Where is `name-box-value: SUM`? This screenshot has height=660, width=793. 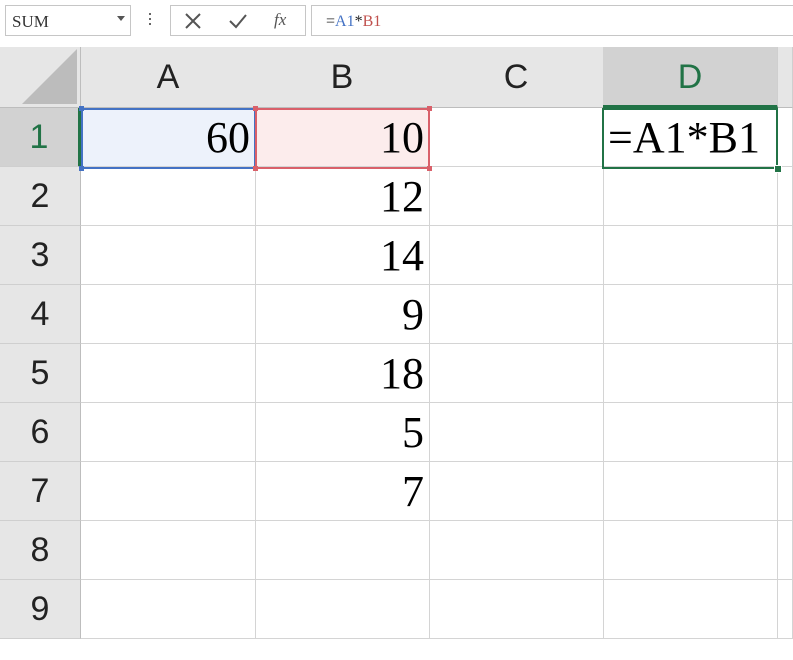
name-box-value: SUM is located at coordinates (30, 21).